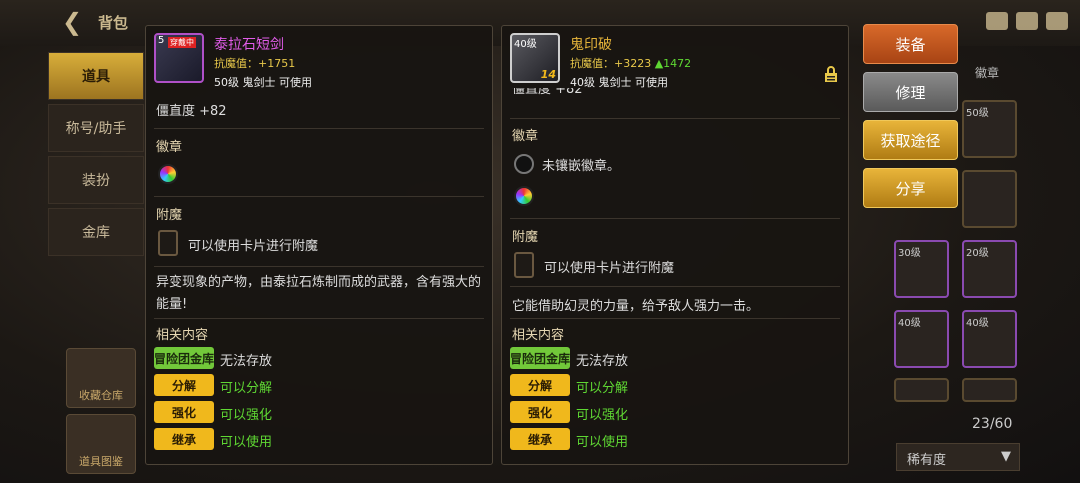 The width and height of the screenshot is (1080, 483). Describe the element at coordinates (910, 140) in the screenshot. I see `obtain-button: 获取途径` at that location.